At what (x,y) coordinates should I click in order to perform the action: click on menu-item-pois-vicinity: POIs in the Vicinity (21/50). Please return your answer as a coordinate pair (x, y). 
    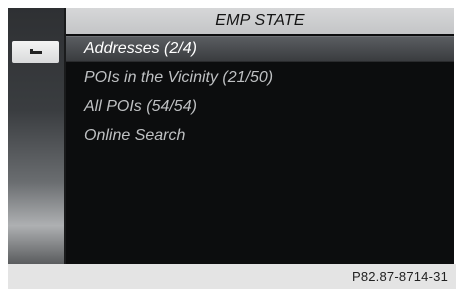
    Looking at the image, I should click on (260, 78).